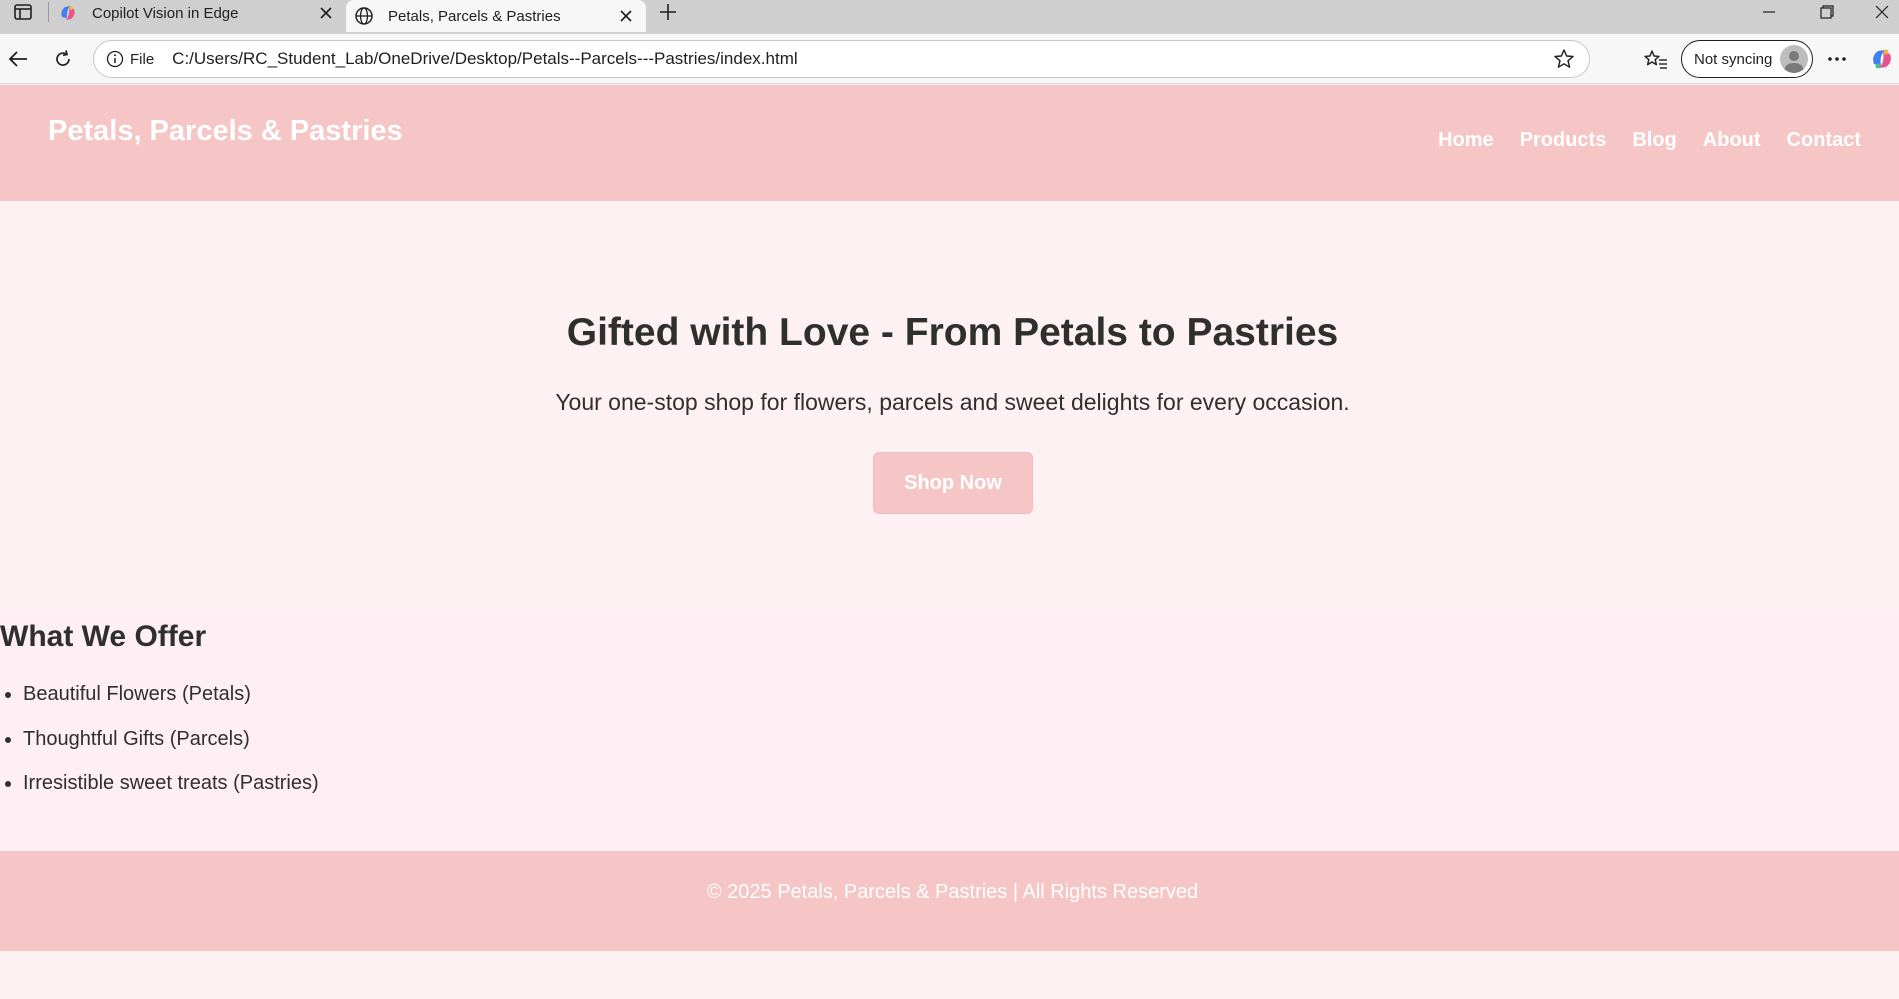 The width and height of the screenshot is (1899, 999). Describe the element at coordinates (1827, 12) in the screenshot. I see `restore-icon` at that location.